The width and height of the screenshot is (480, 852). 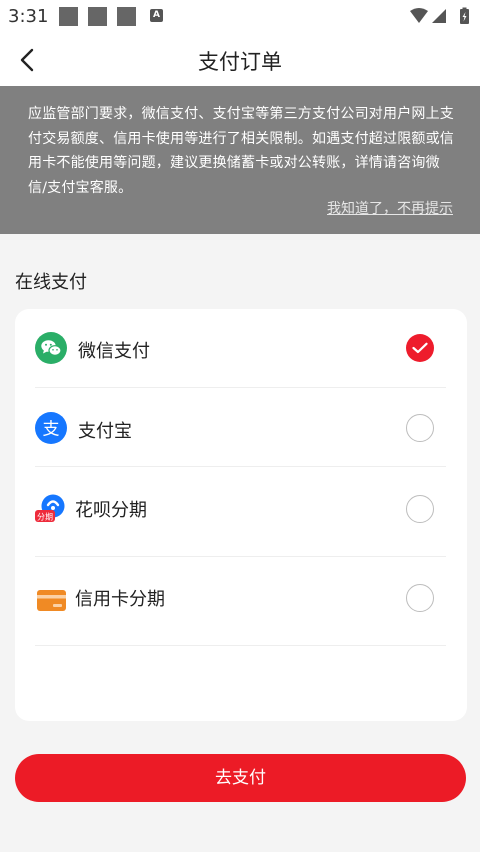 I want to click on svg-text: 支, so click(x=51, y=430).